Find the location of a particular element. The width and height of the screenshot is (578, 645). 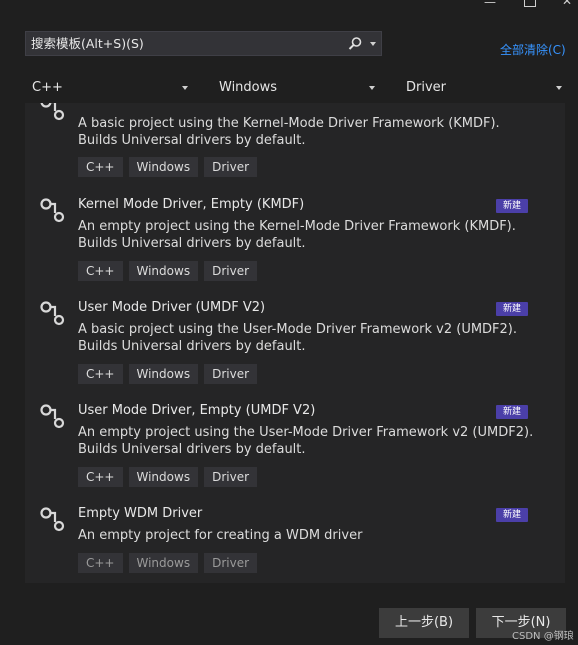

watermark: CSDN @钢琅 is located at coordinates (543, 636).